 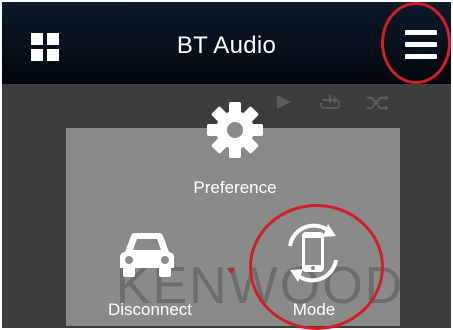 What do you see at coordinates (235, 187) in the screenshot?
I see `preference-label: Preference` at bounding box center [235, 187].